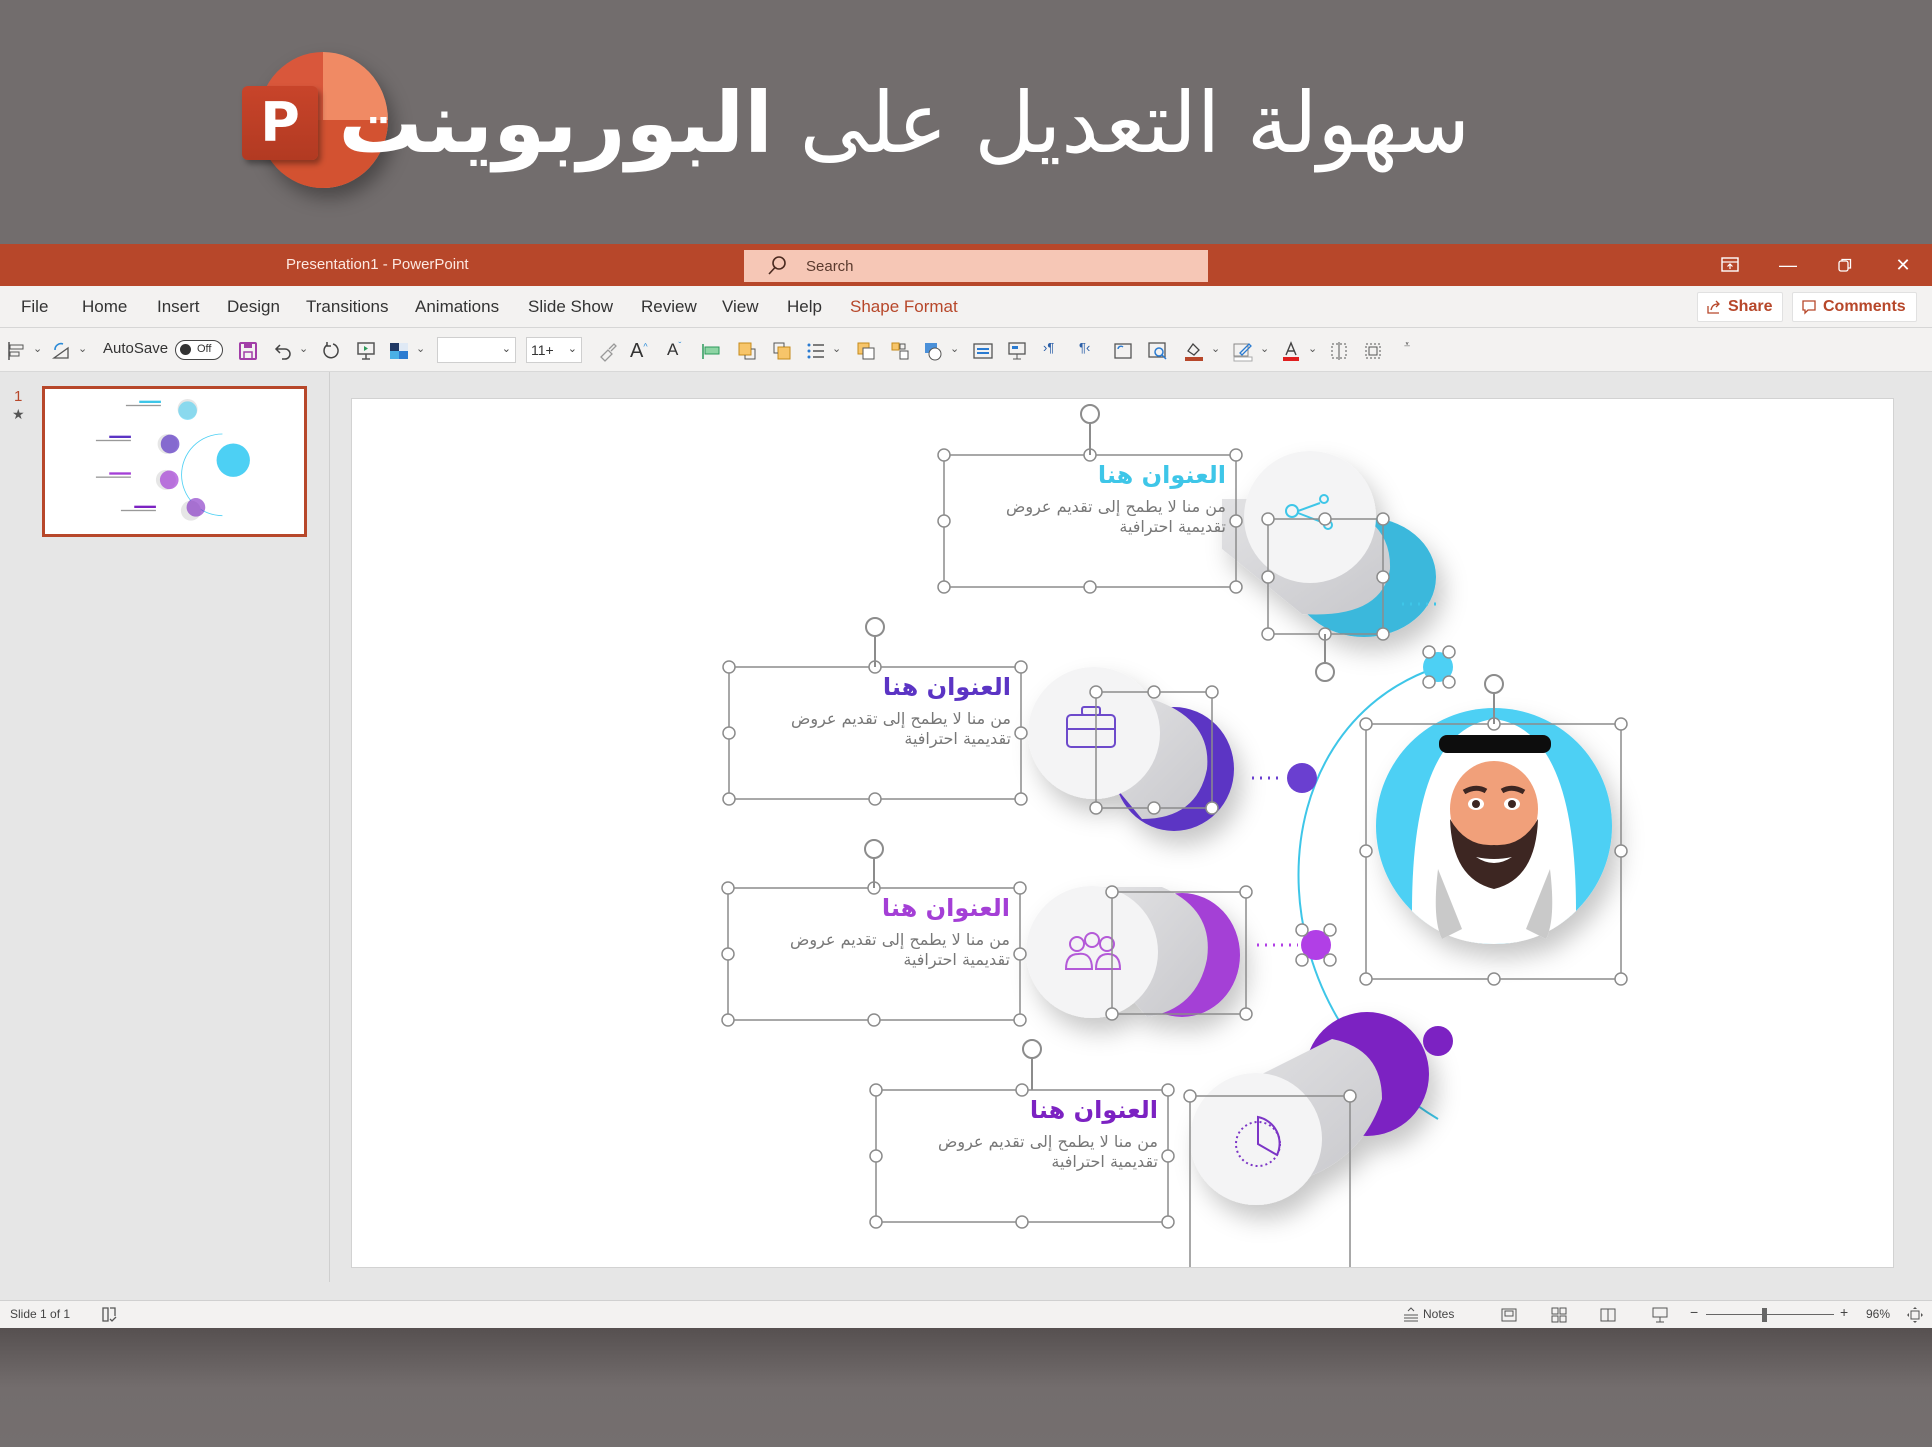  Describe the element at coordinates (816, 351) in the screenshot. I see `bullets-button` at that location.